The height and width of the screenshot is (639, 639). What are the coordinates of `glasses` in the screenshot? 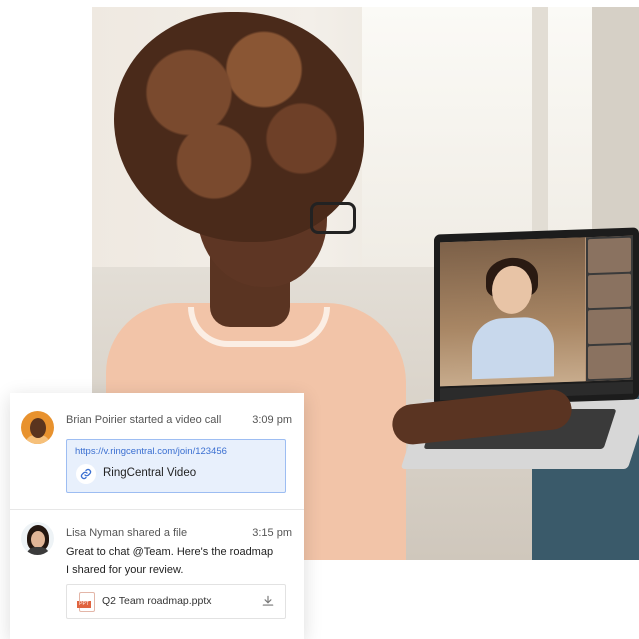 It's located at (333, 218).